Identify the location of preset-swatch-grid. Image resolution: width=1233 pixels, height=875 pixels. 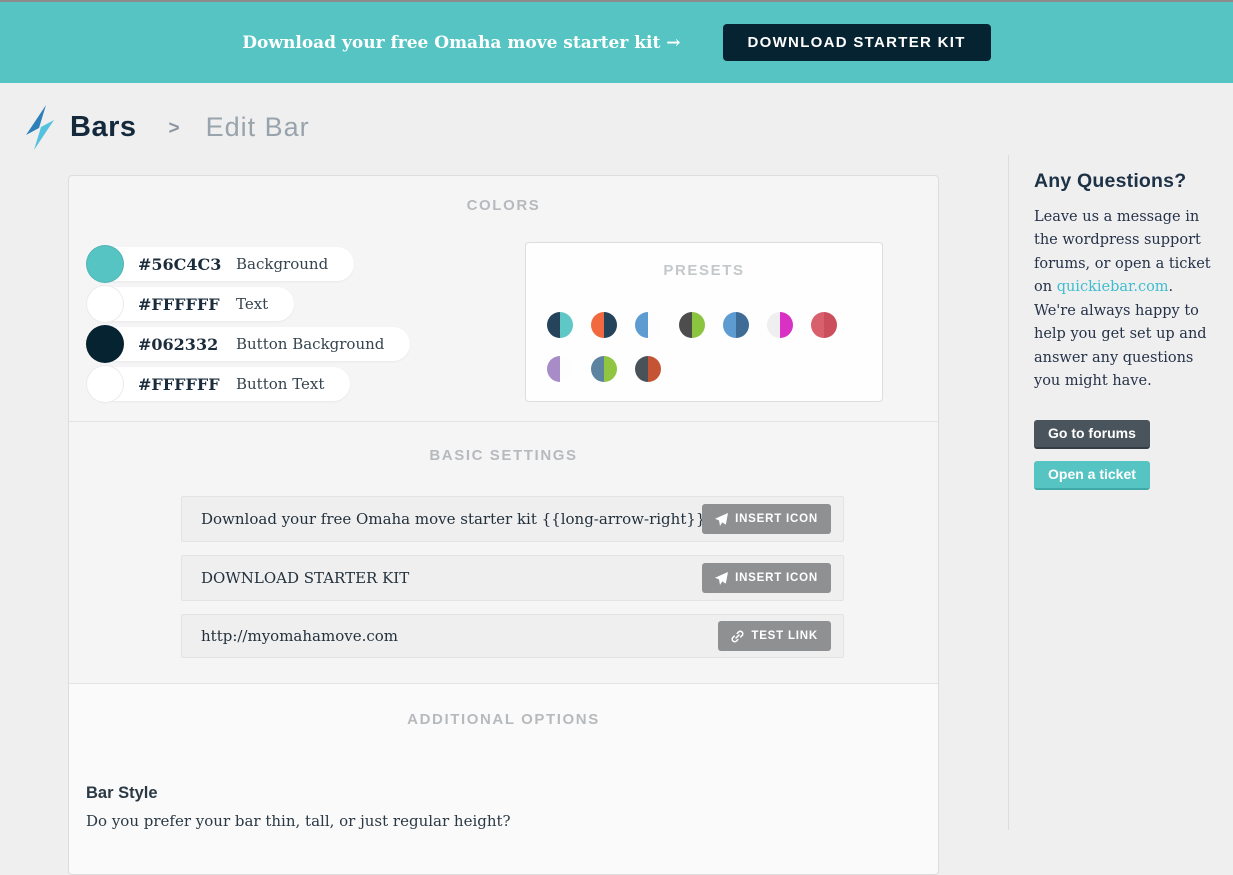
(692, 356).